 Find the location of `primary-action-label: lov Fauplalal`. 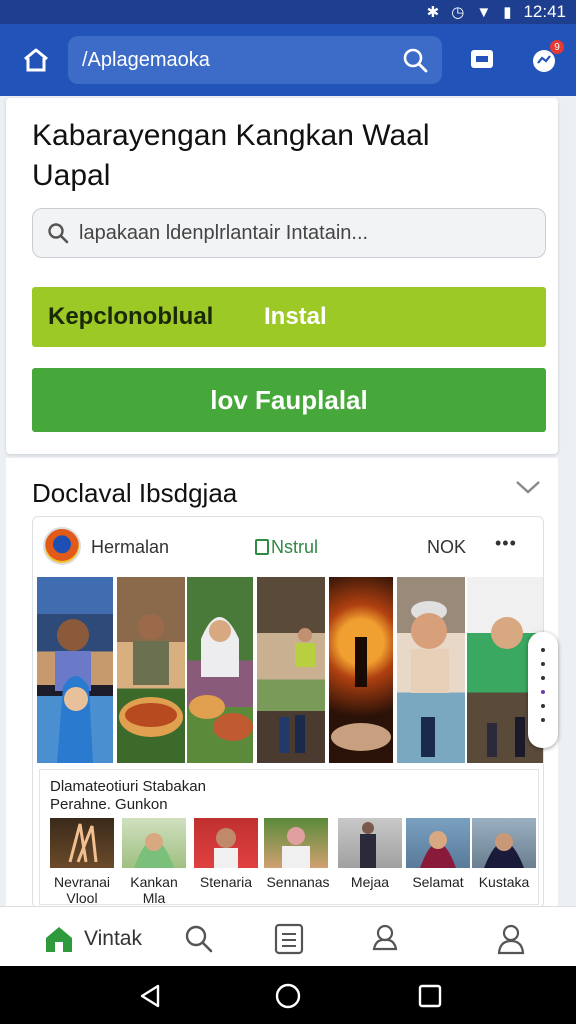

primary-action-label: lov Fauplalal is located at coordinates (289, 399).